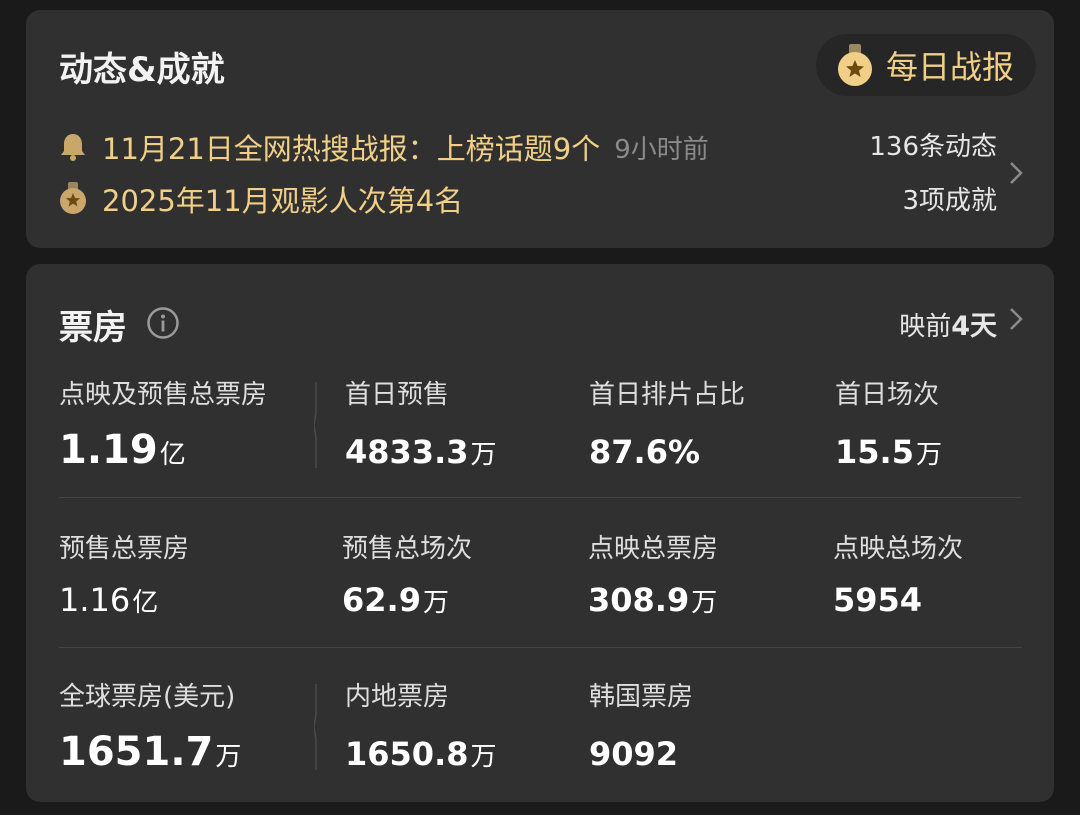 Image resolution: width=1080 pixels, height=815 pixels. I want to click on news-text: 11月21日全网热搜战报：上榜话题9个, so click(351, 149).